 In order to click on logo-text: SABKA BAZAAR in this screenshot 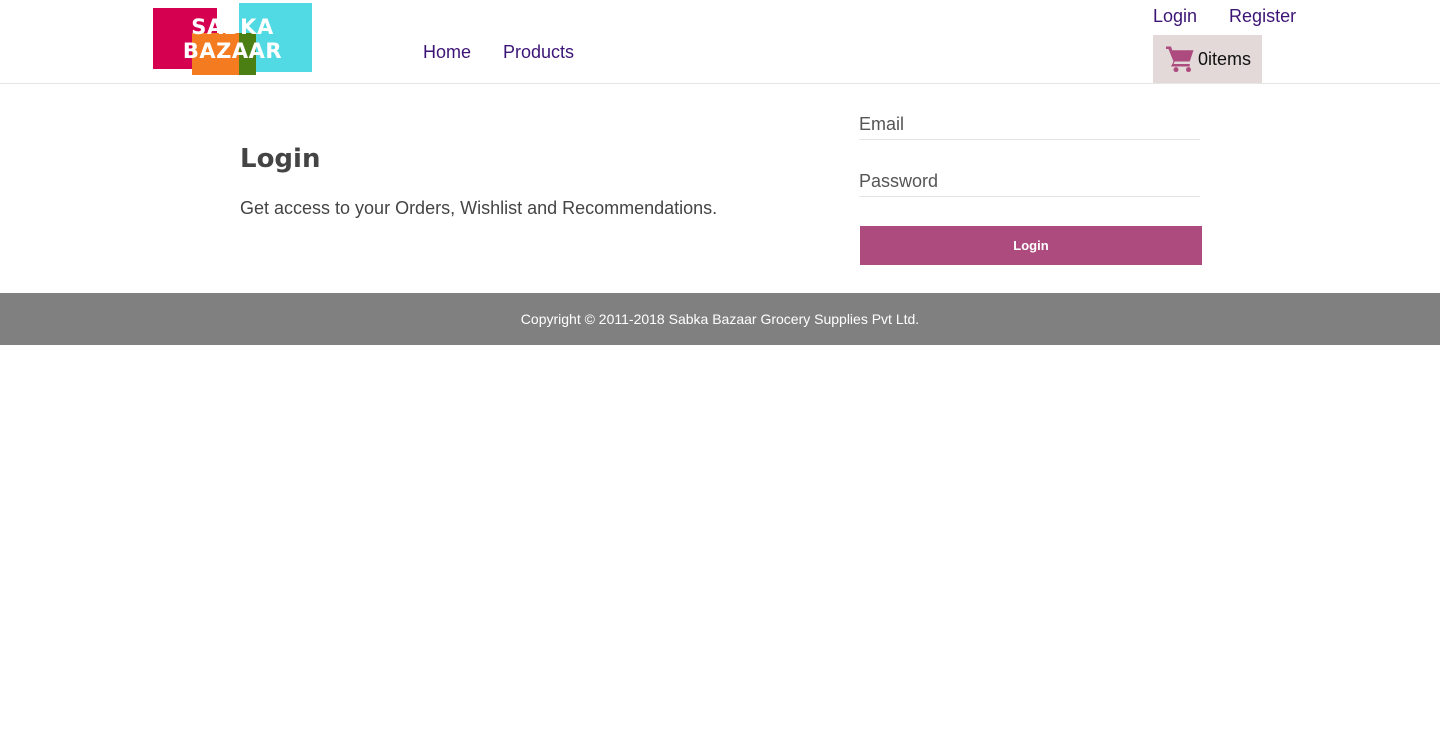, I will do `click(232, 39)`.